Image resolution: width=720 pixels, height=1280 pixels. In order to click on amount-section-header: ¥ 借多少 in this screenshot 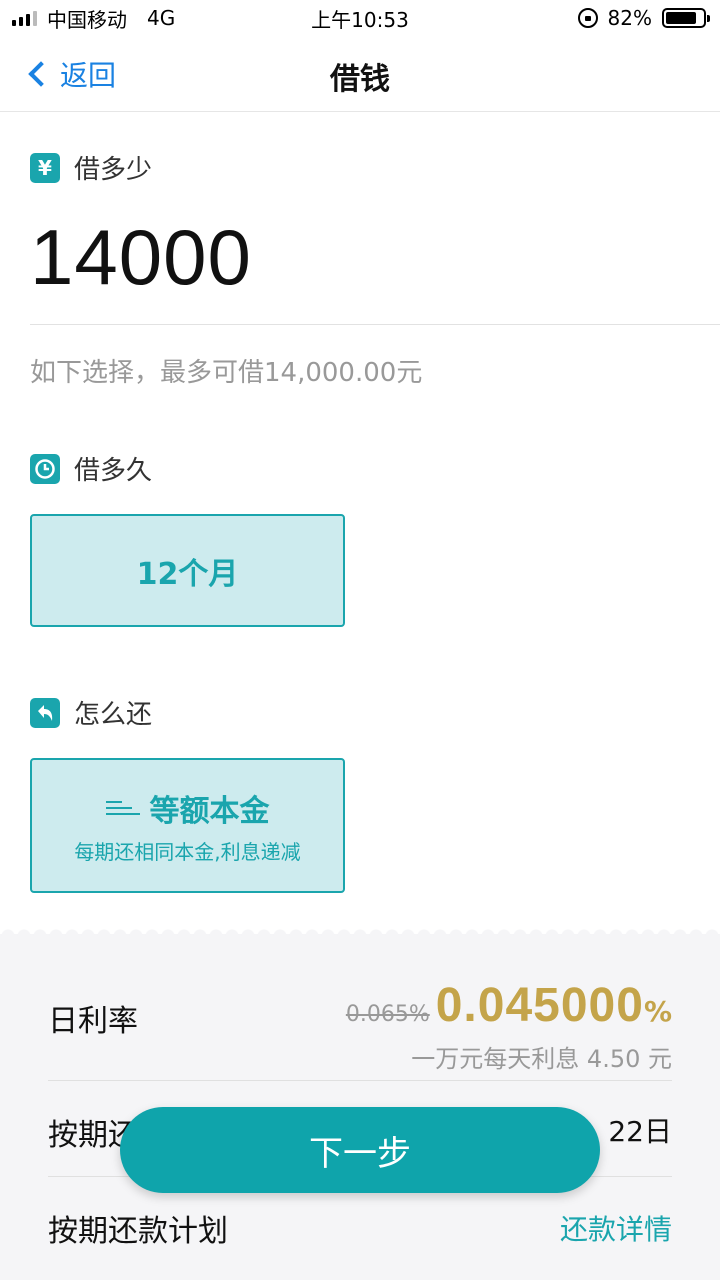, I will do `click(91, 167)`.